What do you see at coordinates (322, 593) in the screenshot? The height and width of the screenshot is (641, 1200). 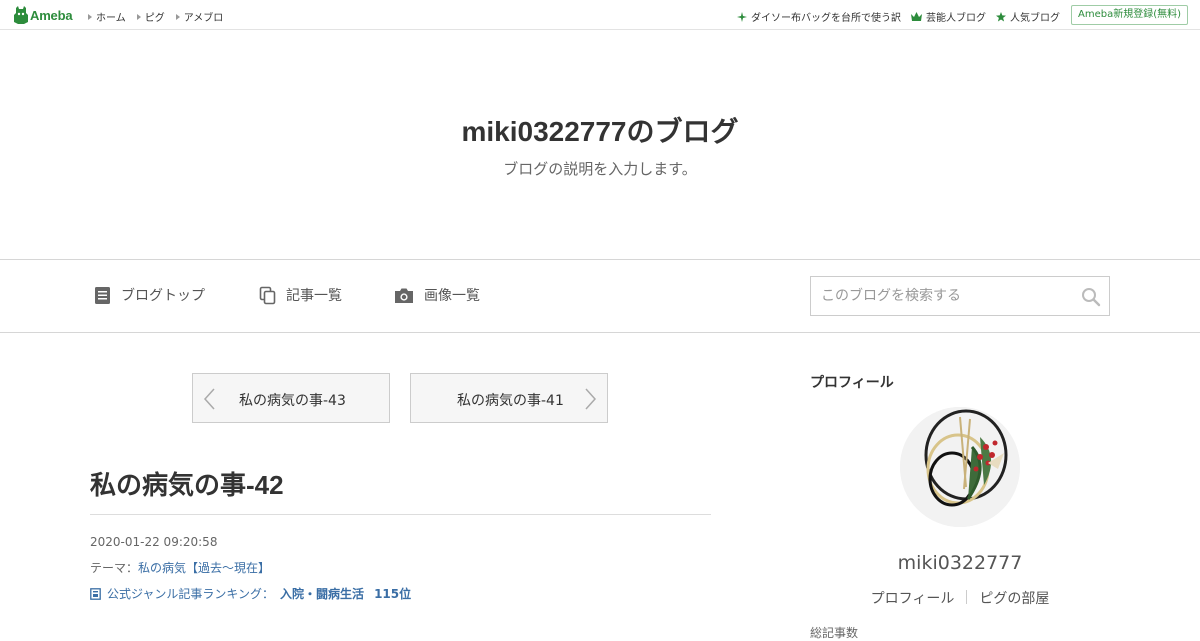 I see `ranking-genre-link: 入院・闘病生活` at bounding box center [322, 593].